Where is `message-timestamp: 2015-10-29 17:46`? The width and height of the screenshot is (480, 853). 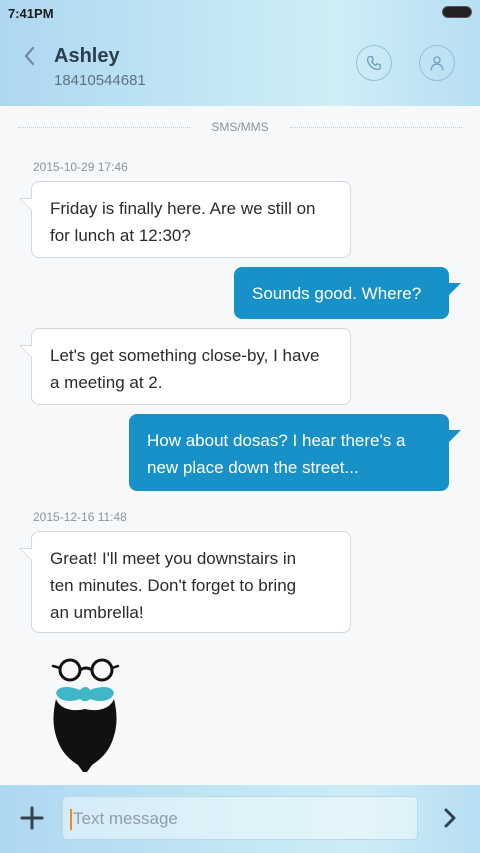 message-timestamp: 2015-10-29 17:46 is located at coordinates (80, 167).